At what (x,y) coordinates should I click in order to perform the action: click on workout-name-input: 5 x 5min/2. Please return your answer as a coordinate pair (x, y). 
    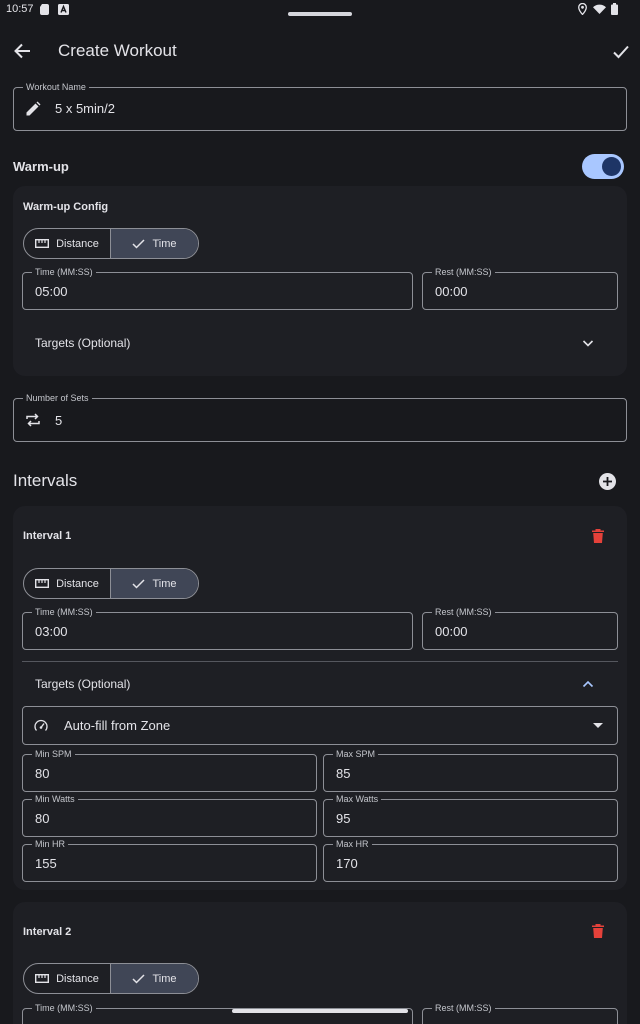
    Looking at the image, I should click on (85, 108).